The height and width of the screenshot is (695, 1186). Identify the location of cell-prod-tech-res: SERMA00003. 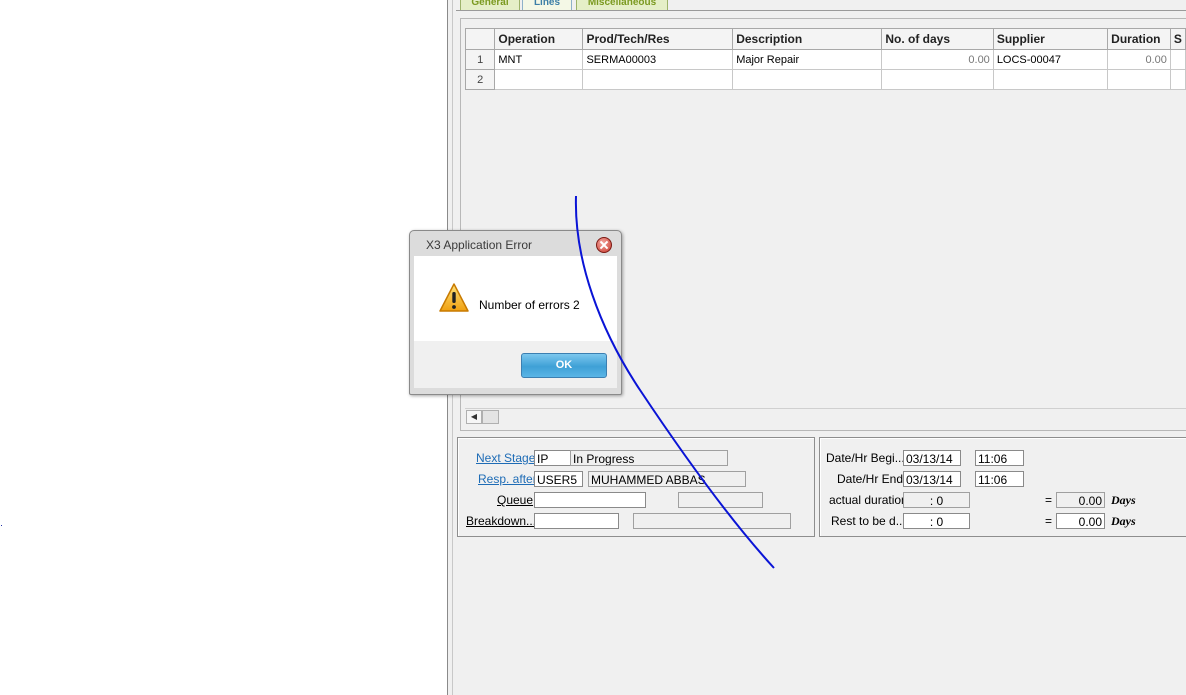
(658, 59).